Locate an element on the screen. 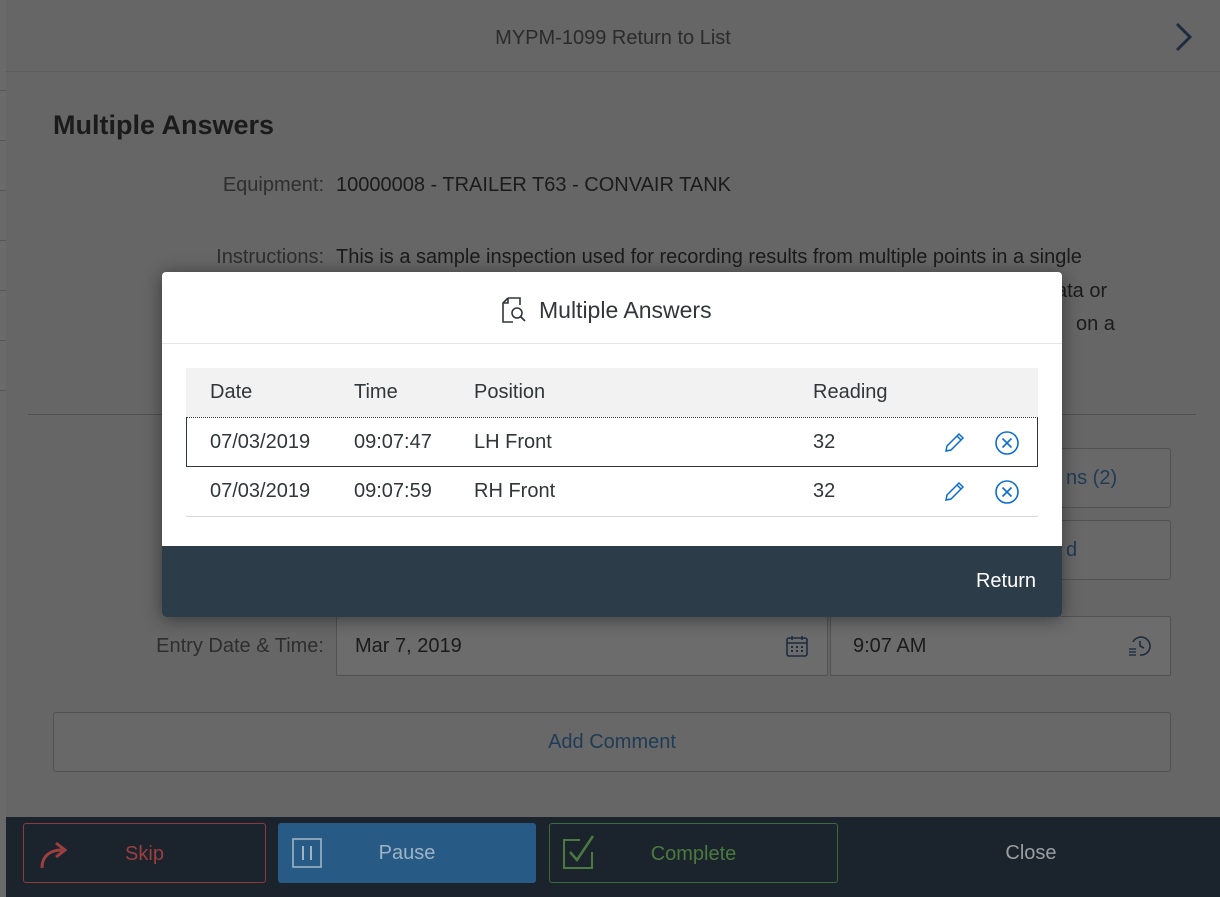  equipment-value: 10000008 - TRAILER T63 - CONVAIR TANK is located at coordinates (533, 185).